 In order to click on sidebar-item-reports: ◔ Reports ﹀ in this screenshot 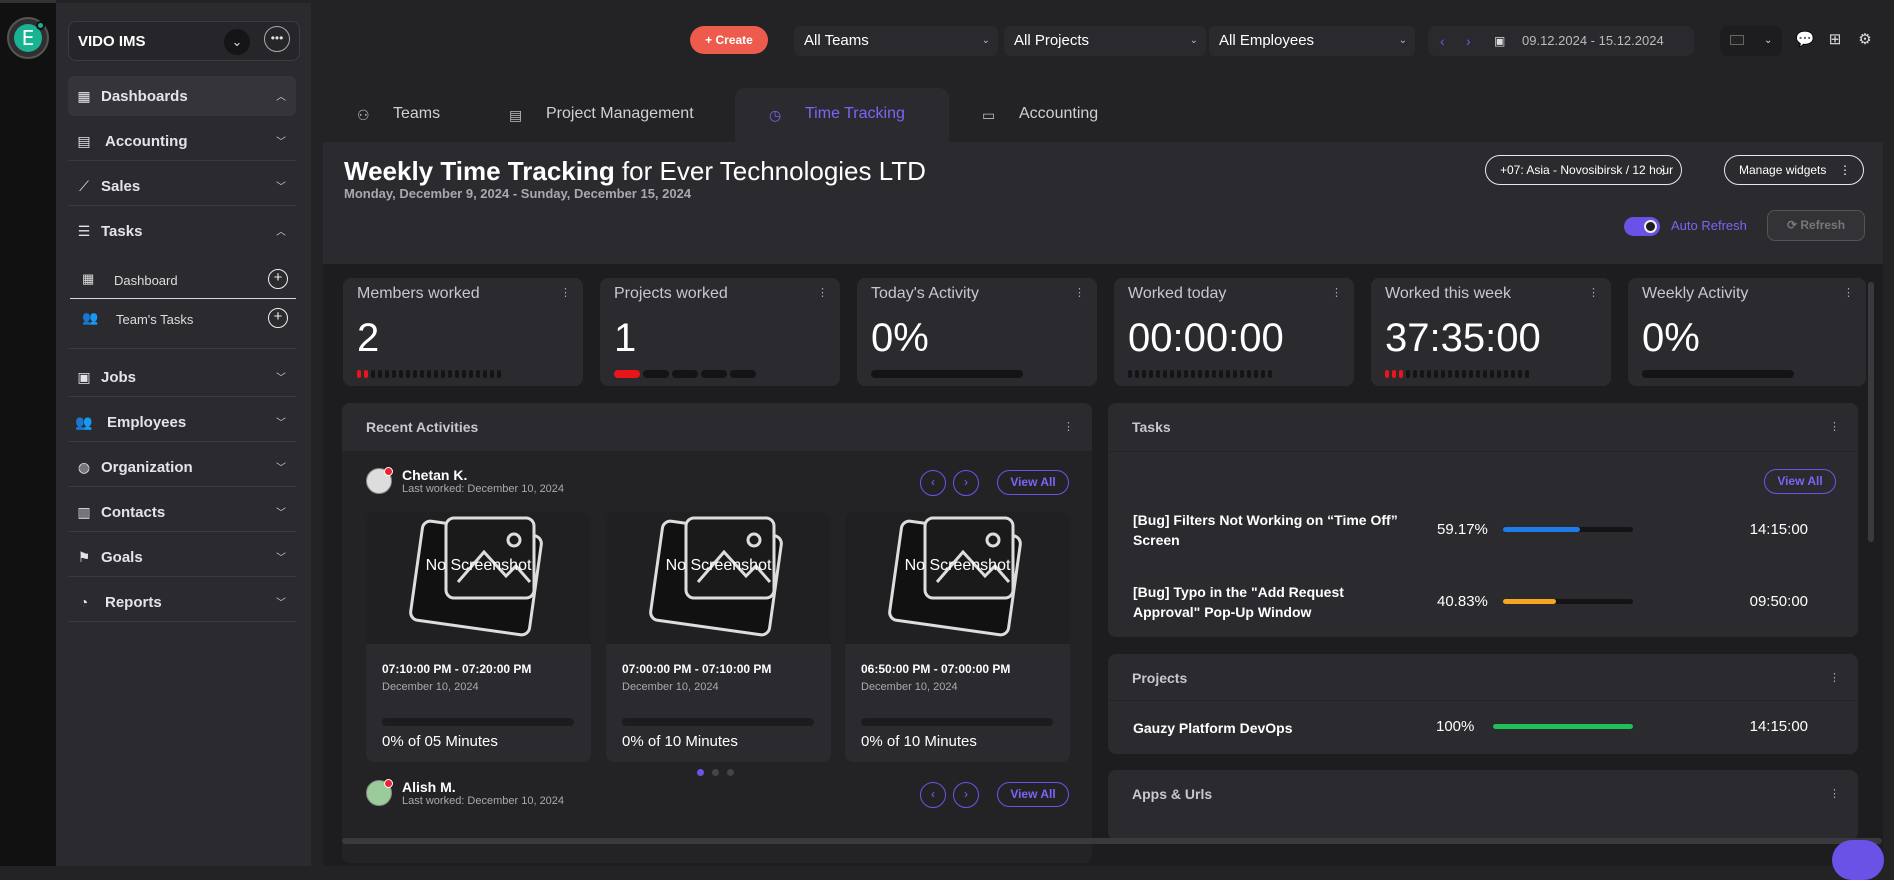, I will do `click(182, 602)`.